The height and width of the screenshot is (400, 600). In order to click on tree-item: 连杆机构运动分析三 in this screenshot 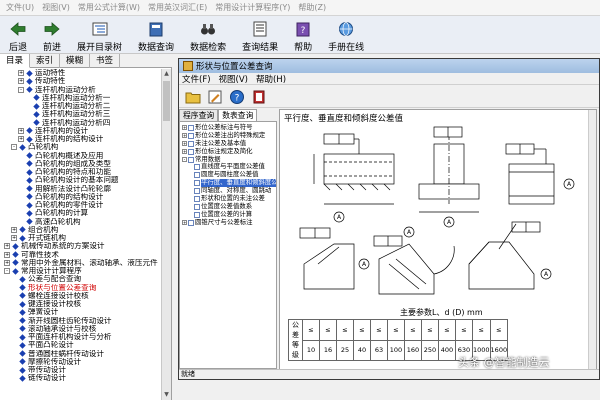, I will do `click(81, 114)`.